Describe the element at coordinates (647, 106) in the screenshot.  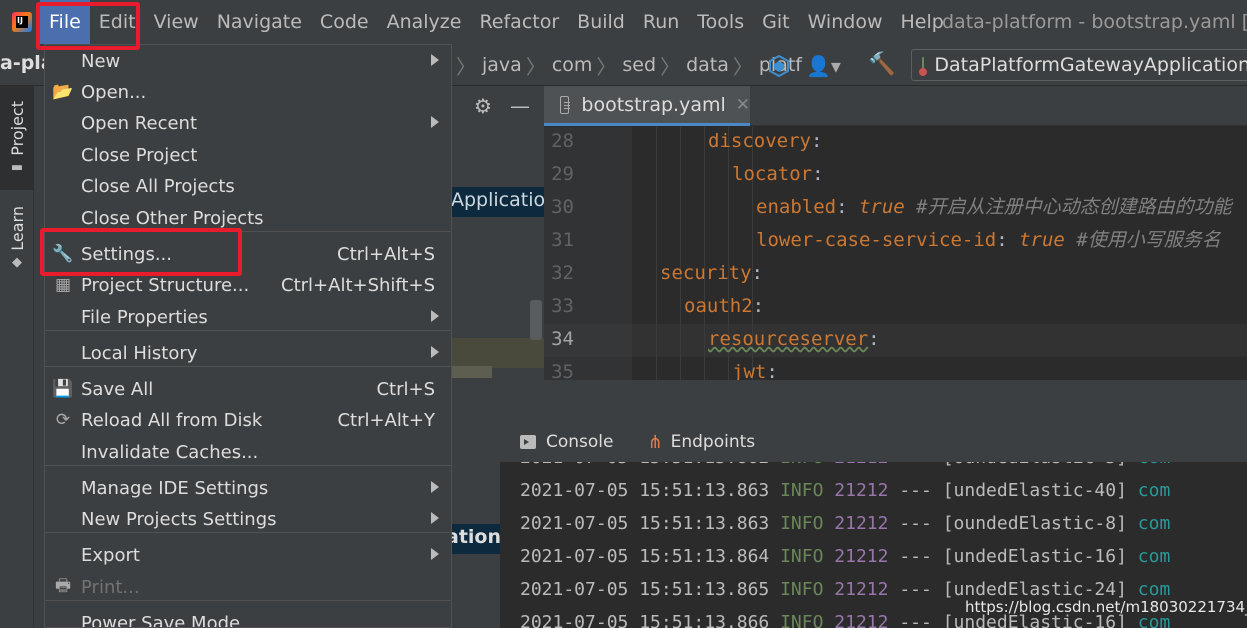
I see `tab-bootstrap-yaml: bootstrap.yaml ✕` at that location.